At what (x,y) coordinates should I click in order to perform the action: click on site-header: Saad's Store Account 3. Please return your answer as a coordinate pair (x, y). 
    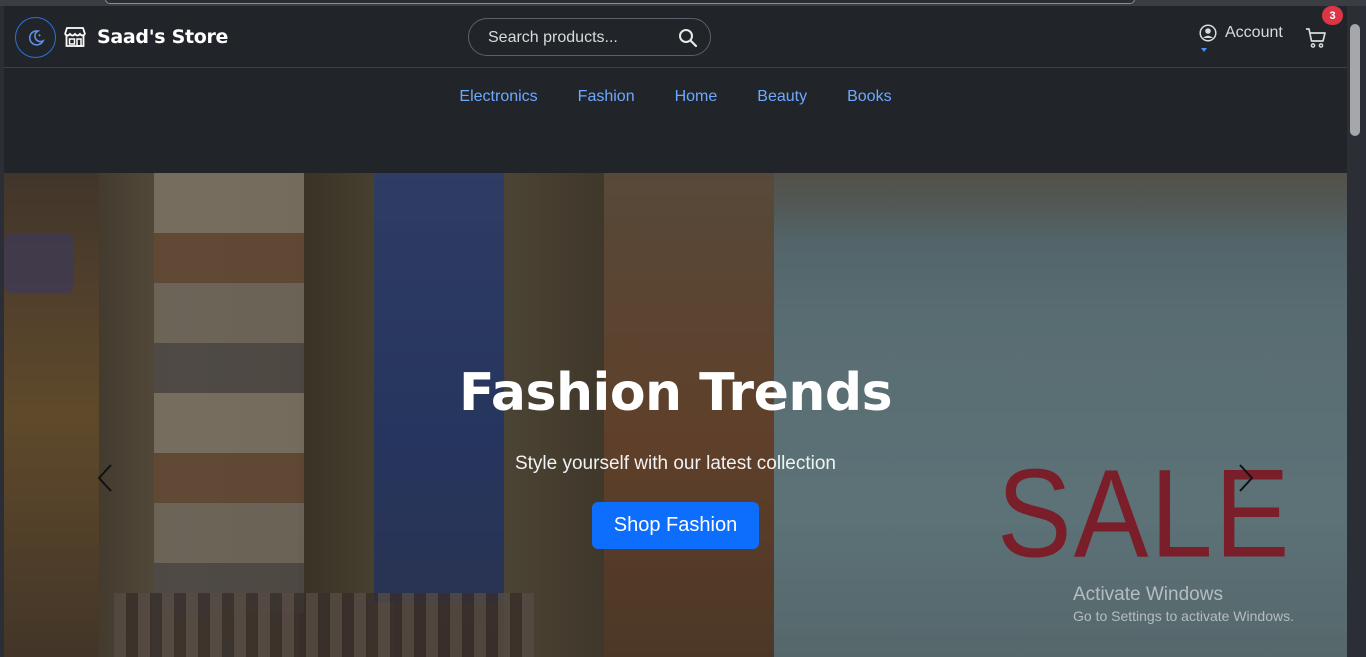
    Looking at the image, I should click on (675, 37).